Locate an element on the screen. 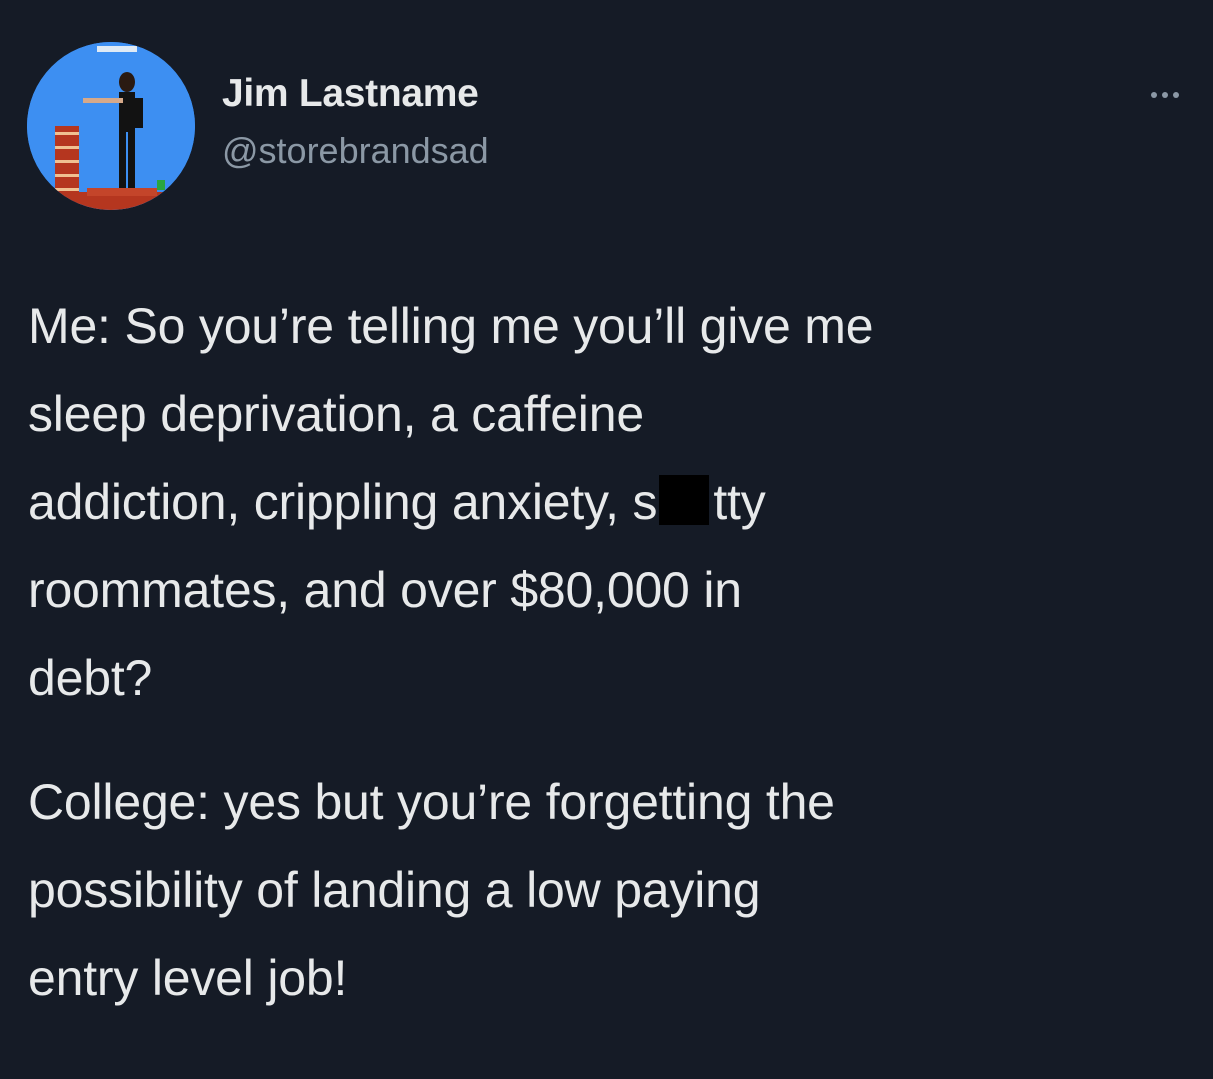  avatar is located at coordinates (111, 126).